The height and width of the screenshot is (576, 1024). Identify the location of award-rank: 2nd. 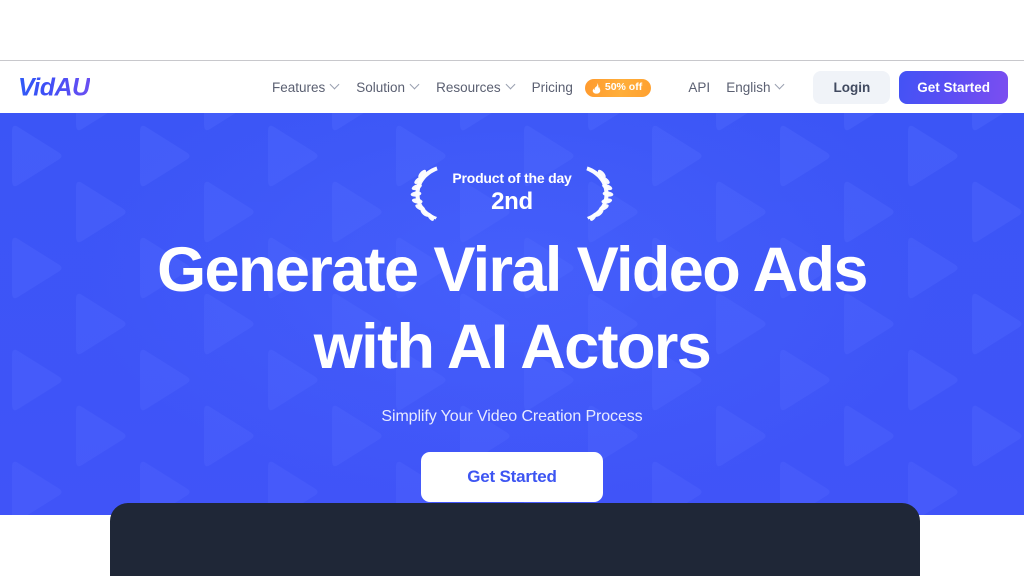
(512, 201).